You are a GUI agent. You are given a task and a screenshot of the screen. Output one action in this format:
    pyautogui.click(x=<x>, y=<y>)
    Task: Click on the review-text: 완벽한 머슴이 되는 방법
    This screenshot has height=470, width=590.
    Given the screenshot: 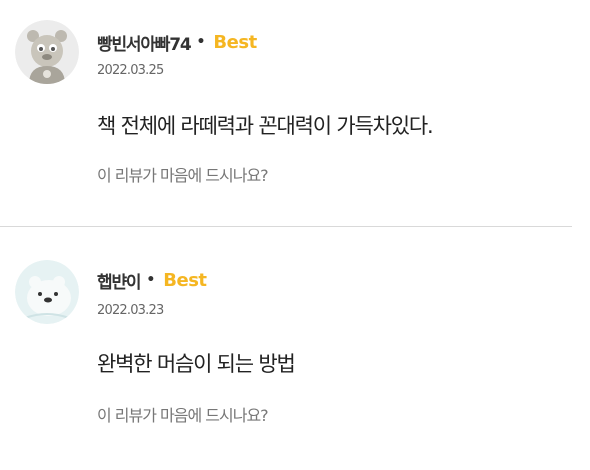 What is the action you would take?
    pyautogui.click(x=196, y=364)
    